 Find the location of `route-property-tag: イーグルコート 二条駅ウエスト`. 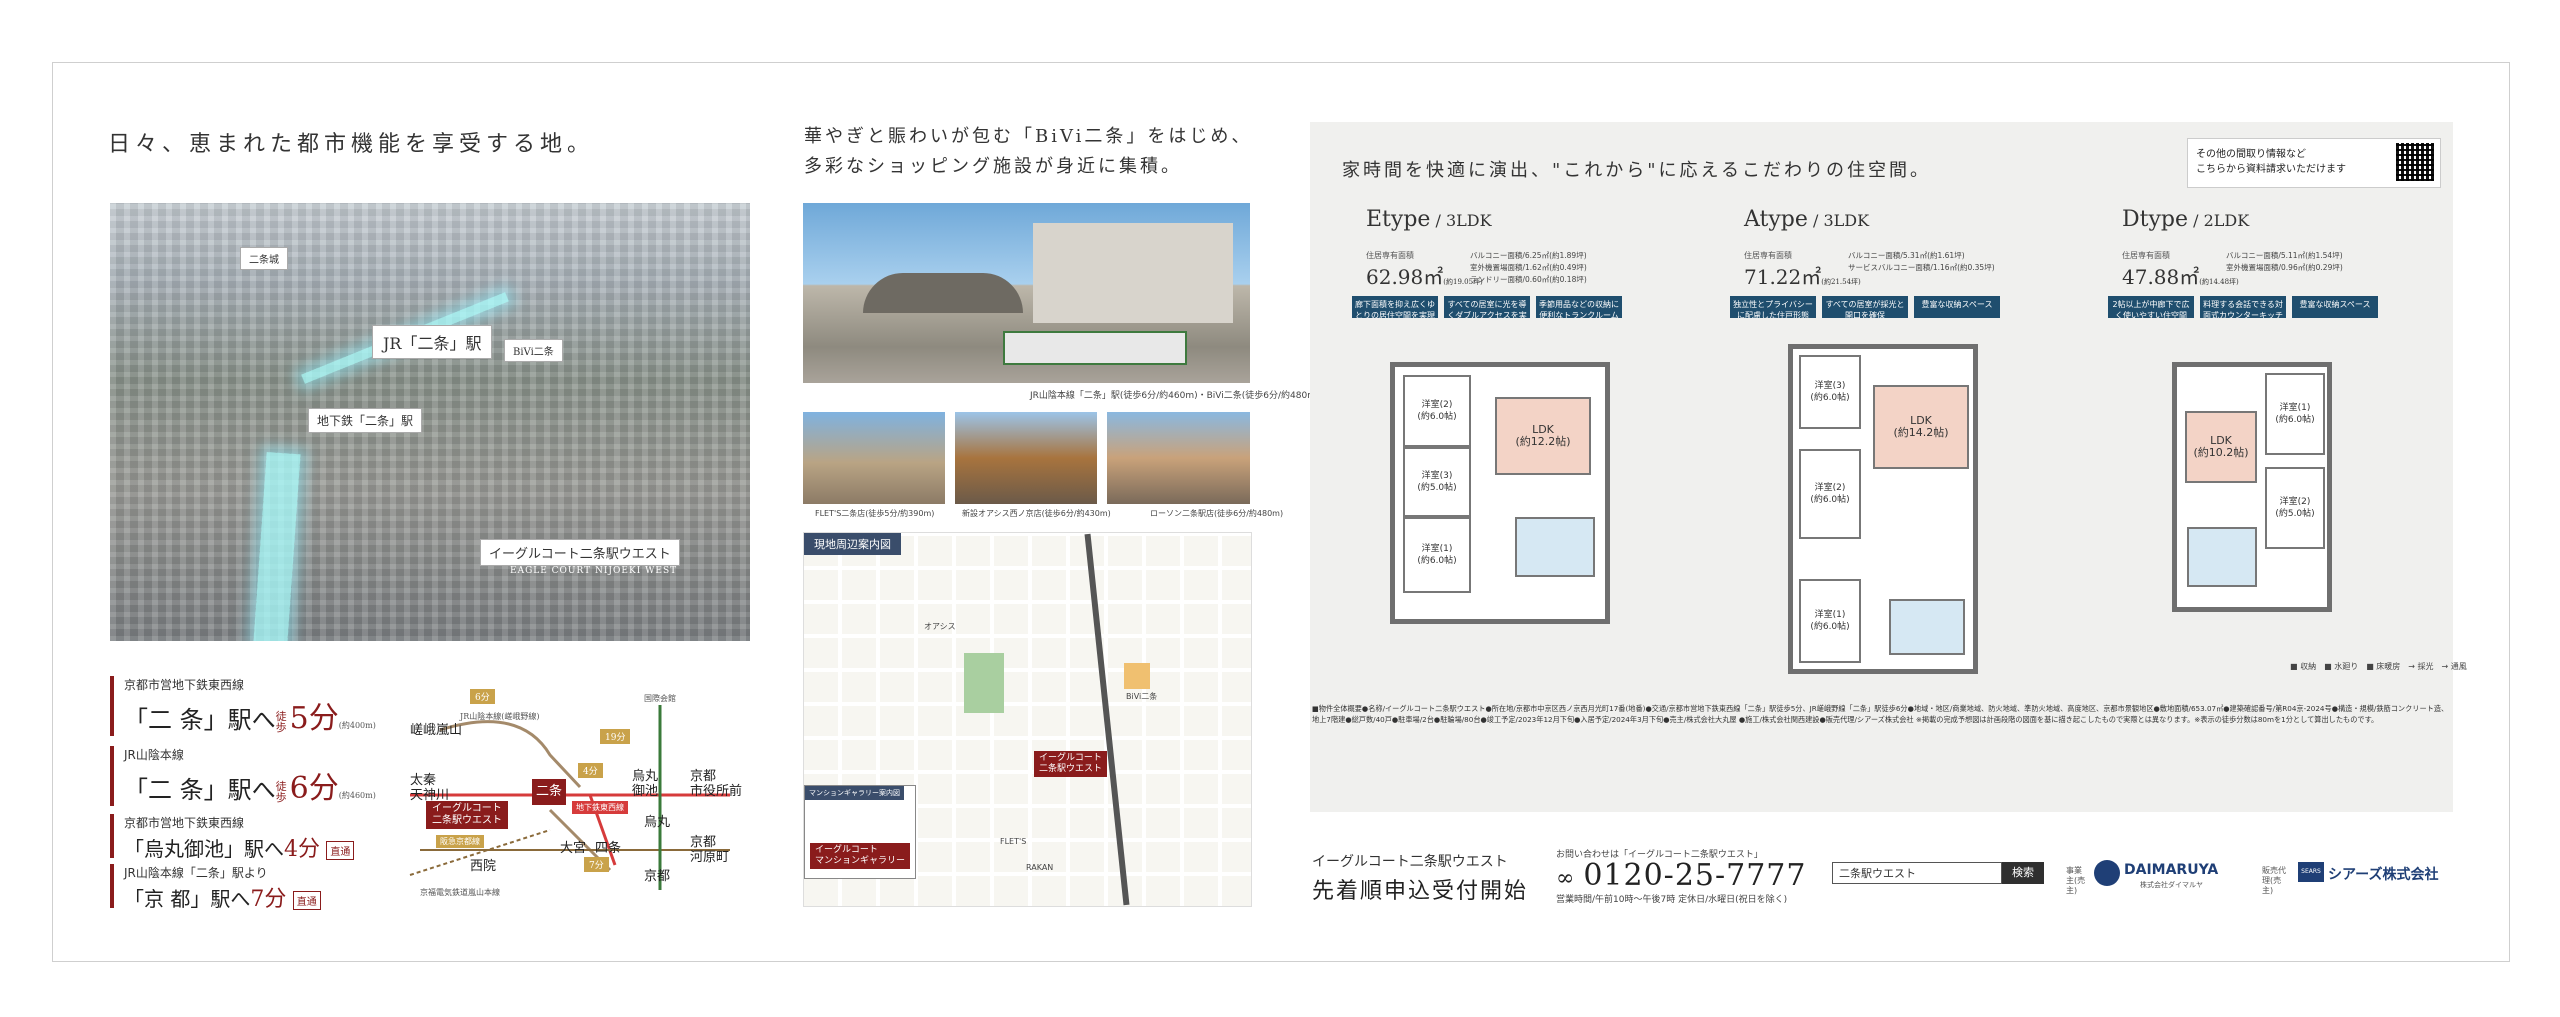

route-property-tag: イーグルコート 二条駅ウエスト is located at coordinates (467, 815).